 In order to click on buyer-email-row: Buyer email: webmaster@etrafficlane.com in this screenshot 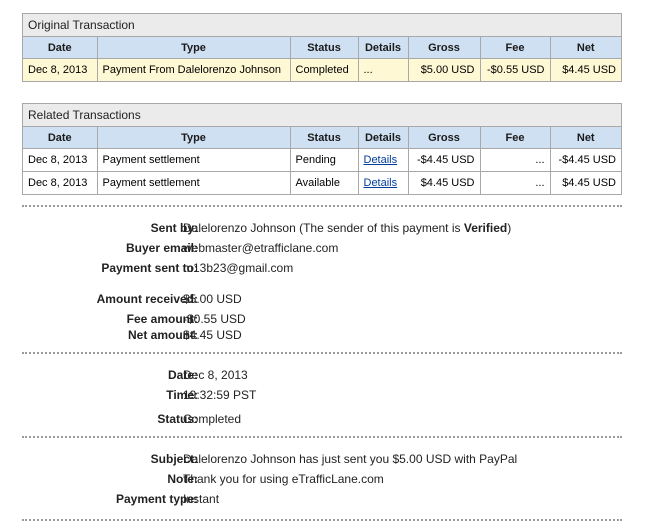, I will do `click(322, 250)`.